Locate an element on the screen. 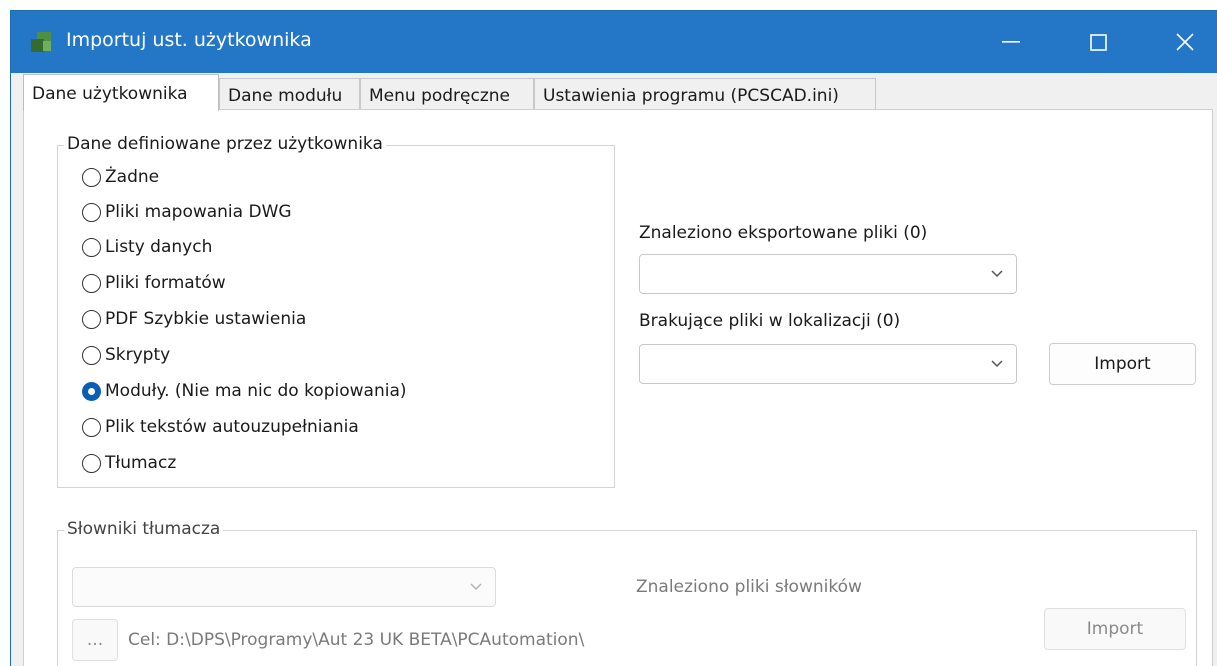 Image resolution: width=1217 pixels, height=666 pixels. maximize-button is located at coordinates (1098, 42).